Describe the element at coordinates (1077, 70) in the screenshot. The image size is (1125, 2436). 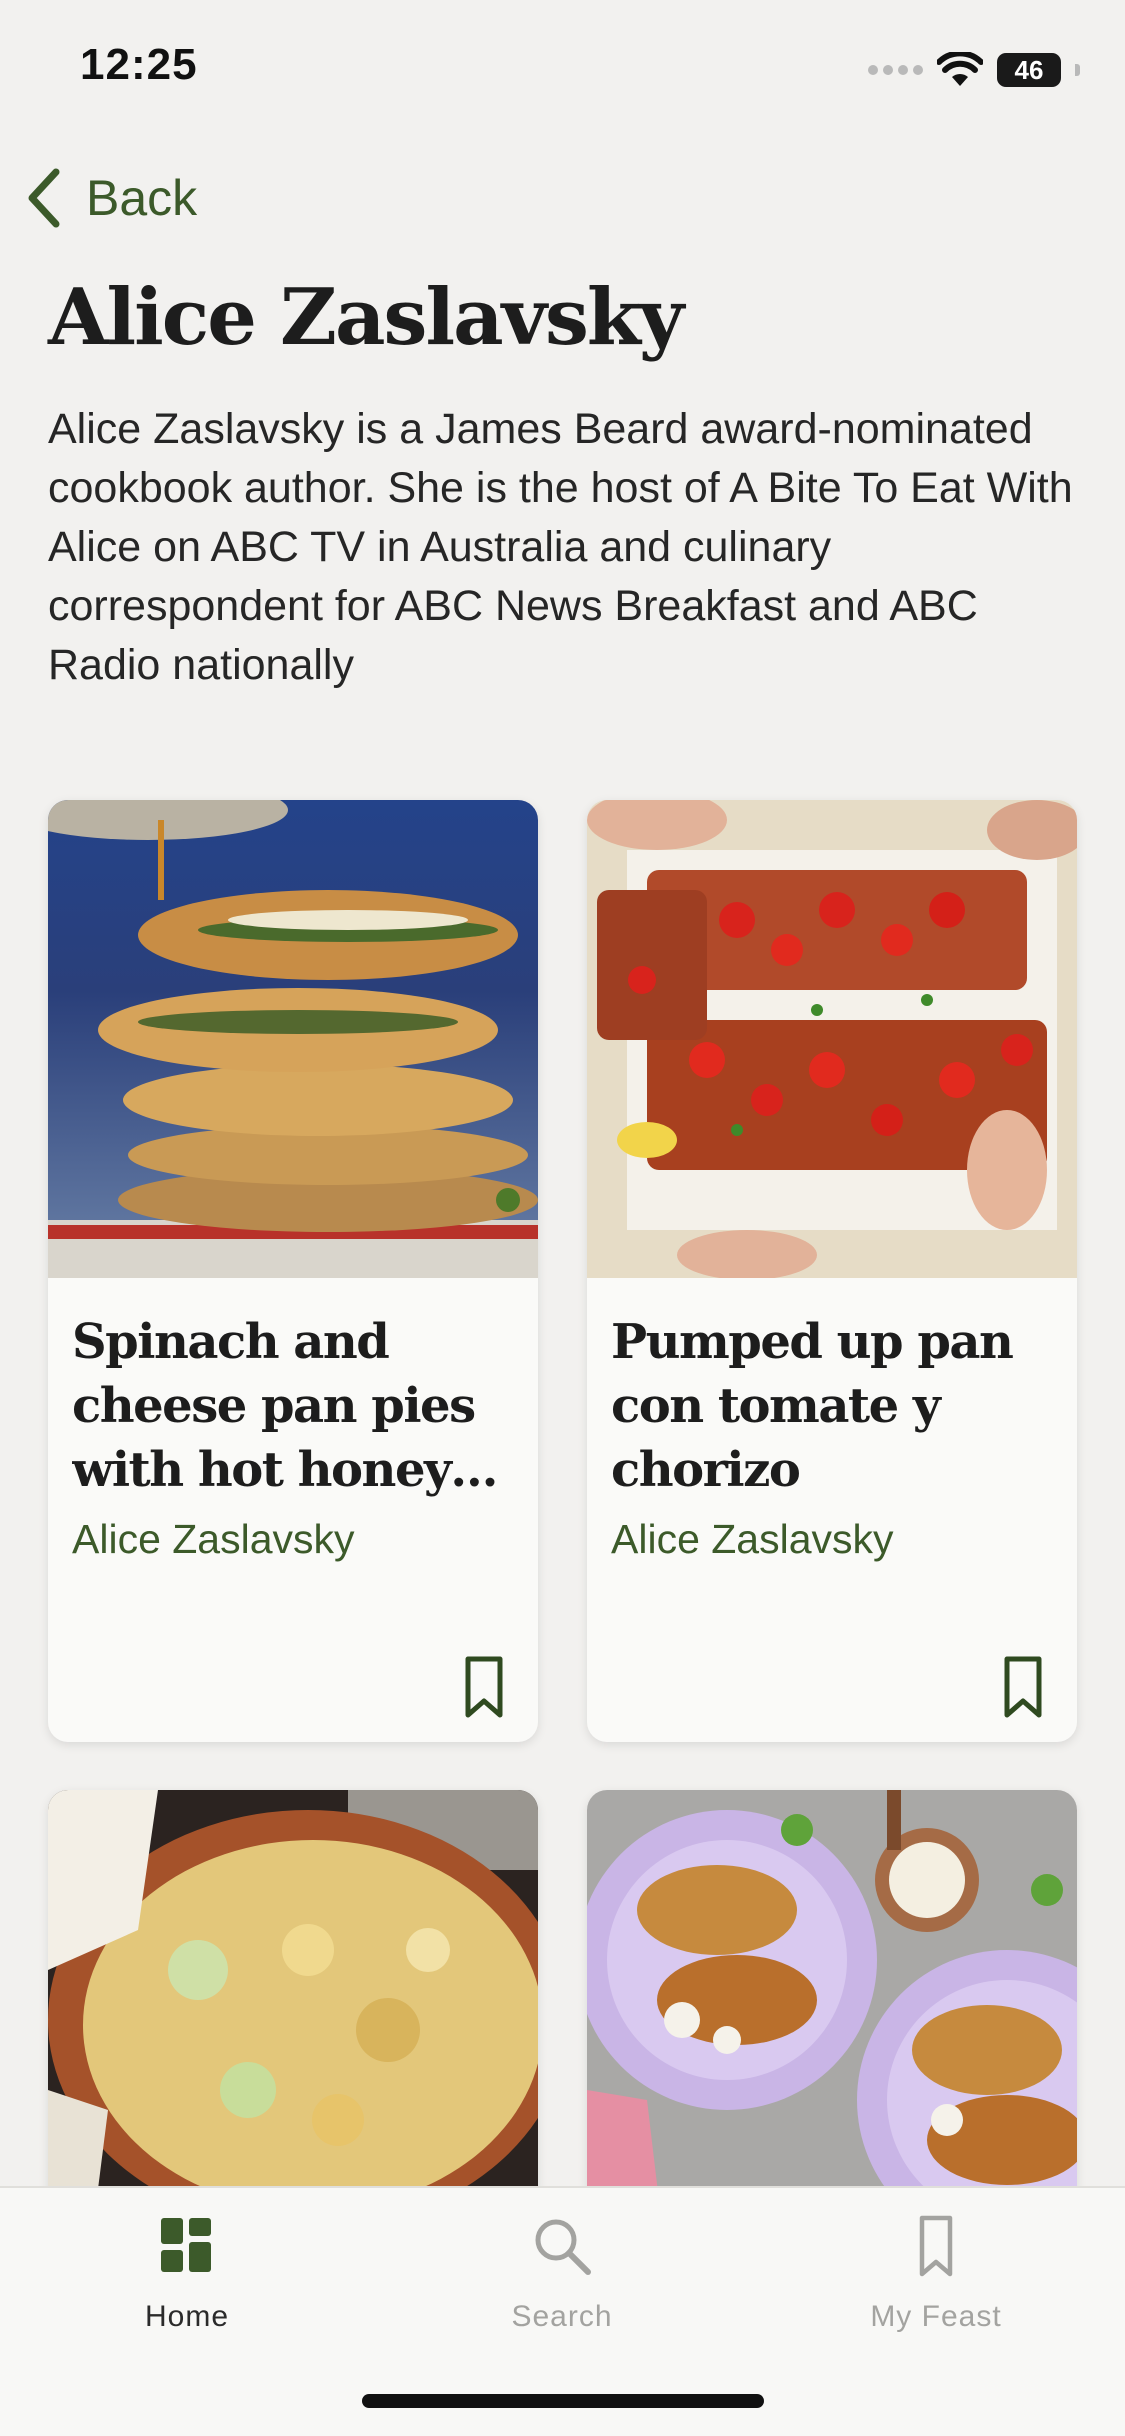
I see `battery-tip` at that location.